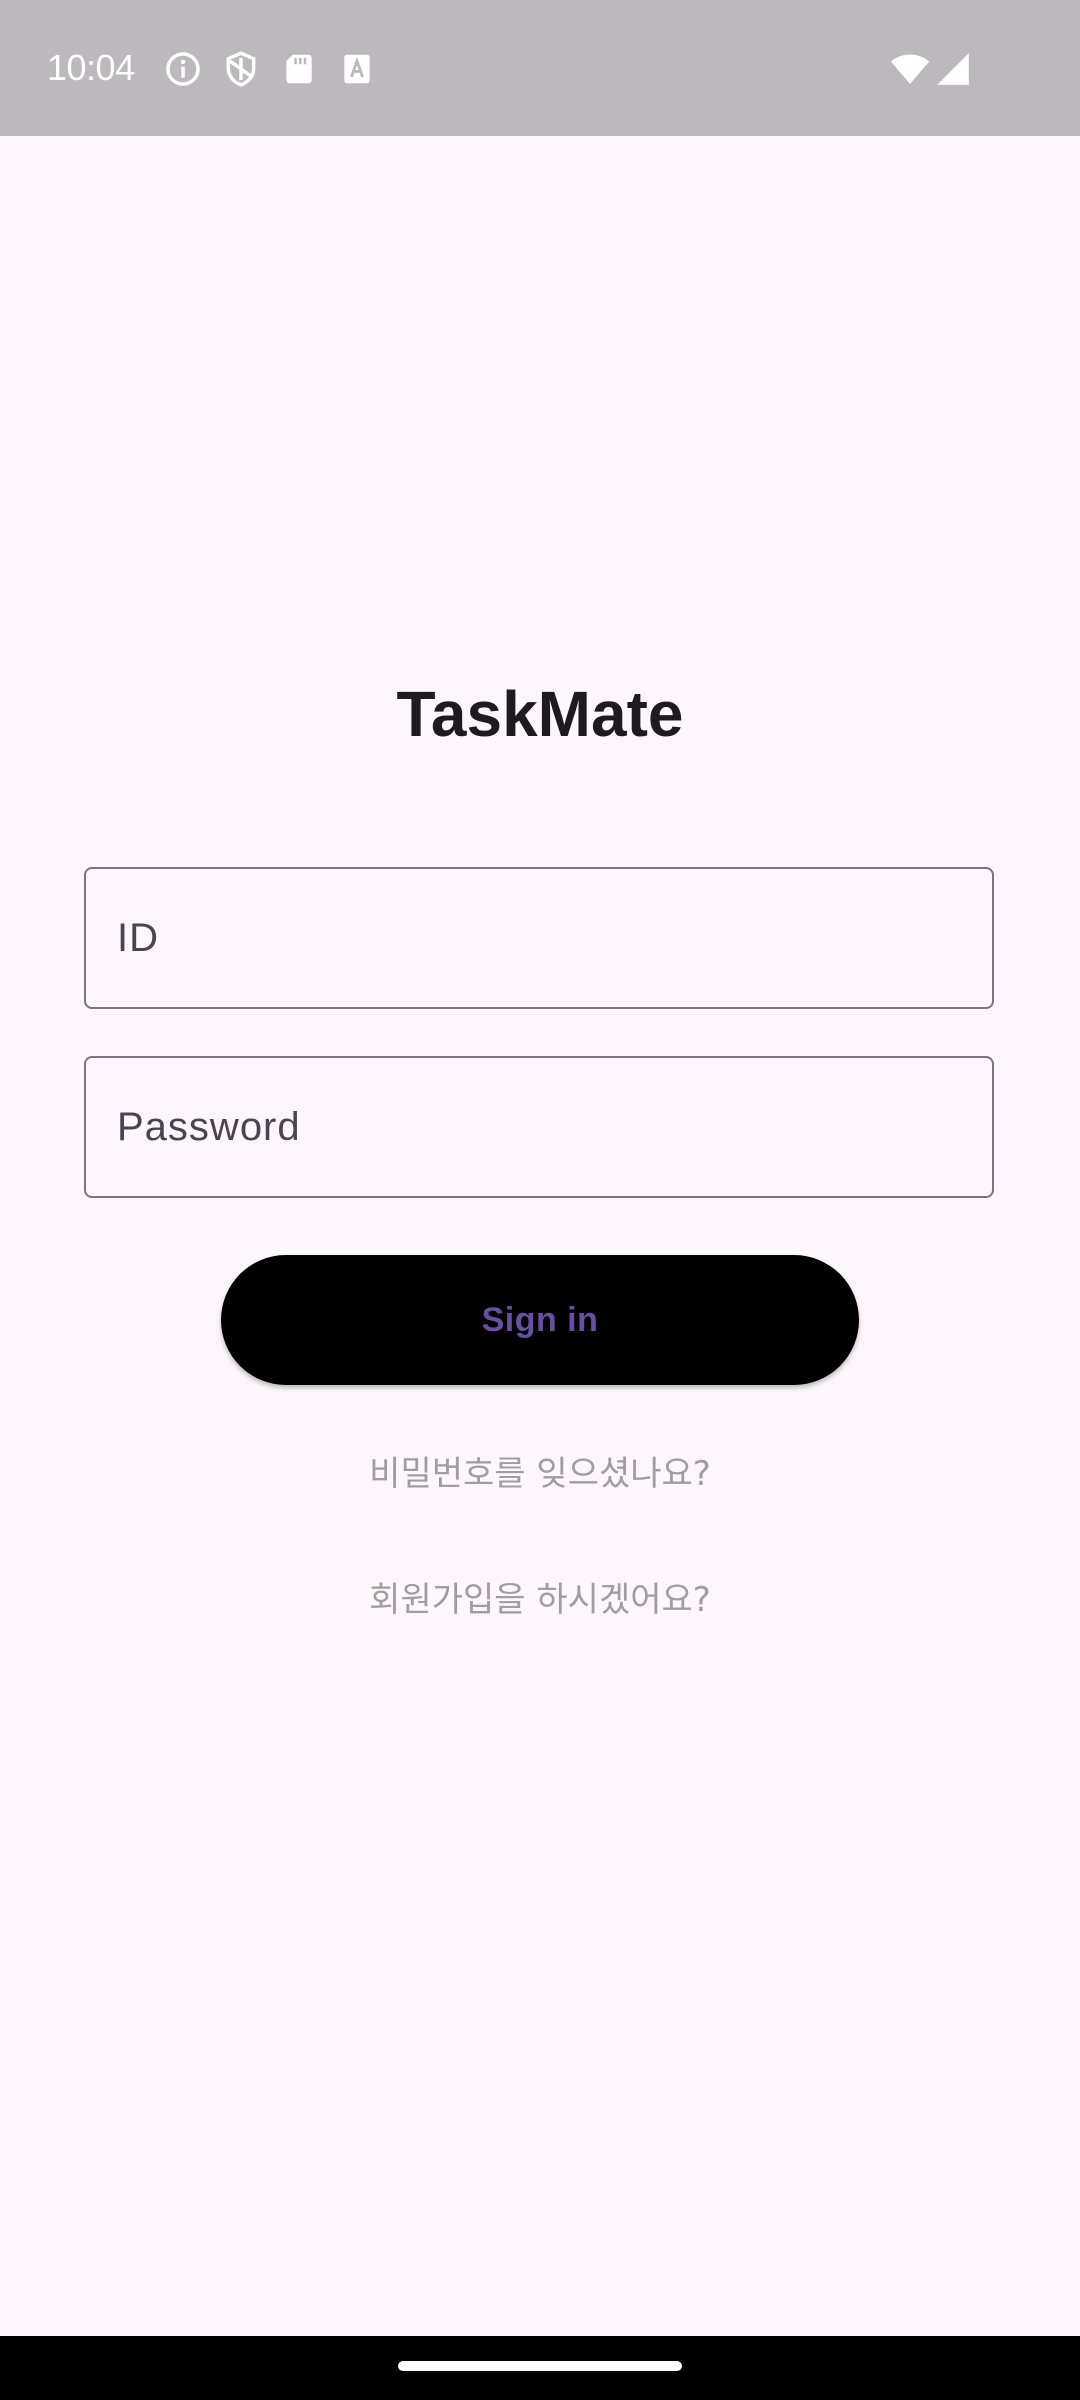 The width and height of the screenshot is (1080, 2400). Describe the element at coordinates (209, 1126) in the screenshot. I see `password-input-placeholder: Password` at that location.